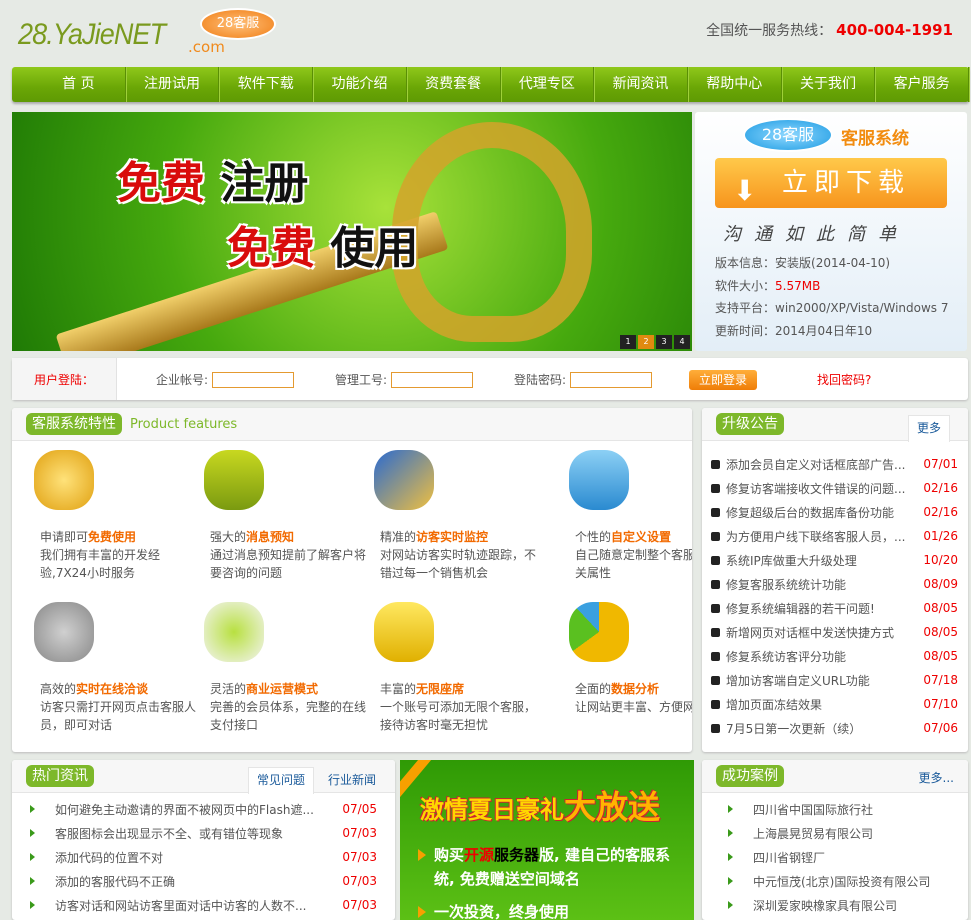 The image size is (971, 920). I want to click on item-title: 修复系统访客评分功能, so click(786, 656).